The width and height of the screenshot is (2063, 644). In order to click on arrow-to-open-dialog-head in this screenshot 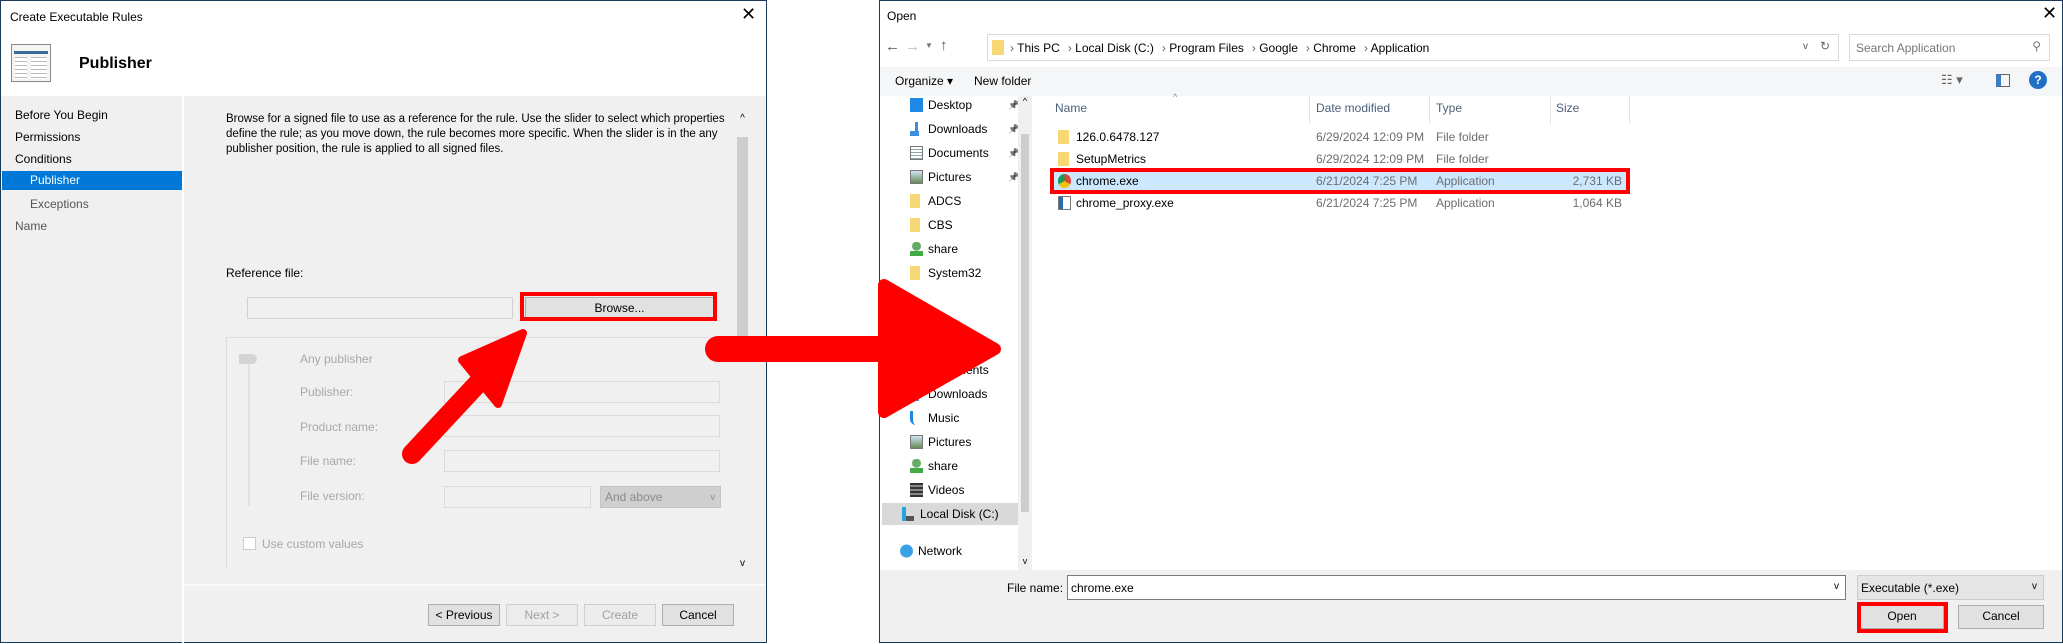, I will do `click(939, 348)`.